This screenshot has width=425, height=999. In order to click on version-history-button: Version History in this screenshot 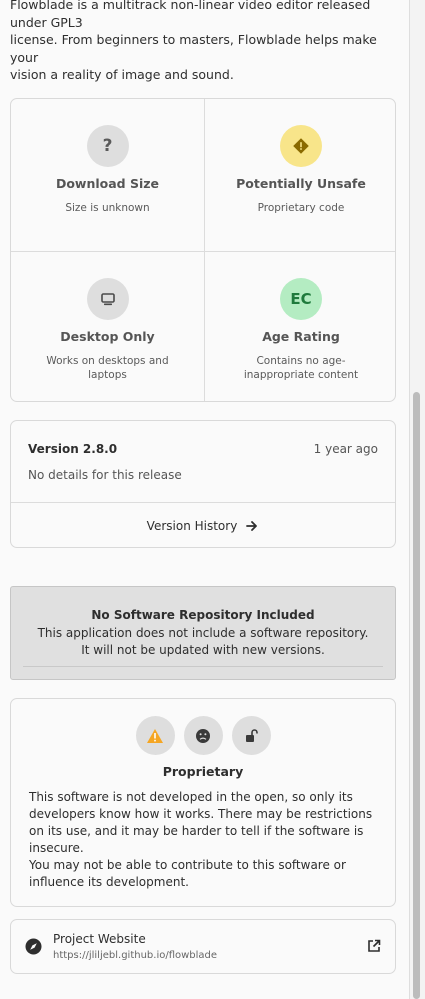, I will do `click(203, 525)`.